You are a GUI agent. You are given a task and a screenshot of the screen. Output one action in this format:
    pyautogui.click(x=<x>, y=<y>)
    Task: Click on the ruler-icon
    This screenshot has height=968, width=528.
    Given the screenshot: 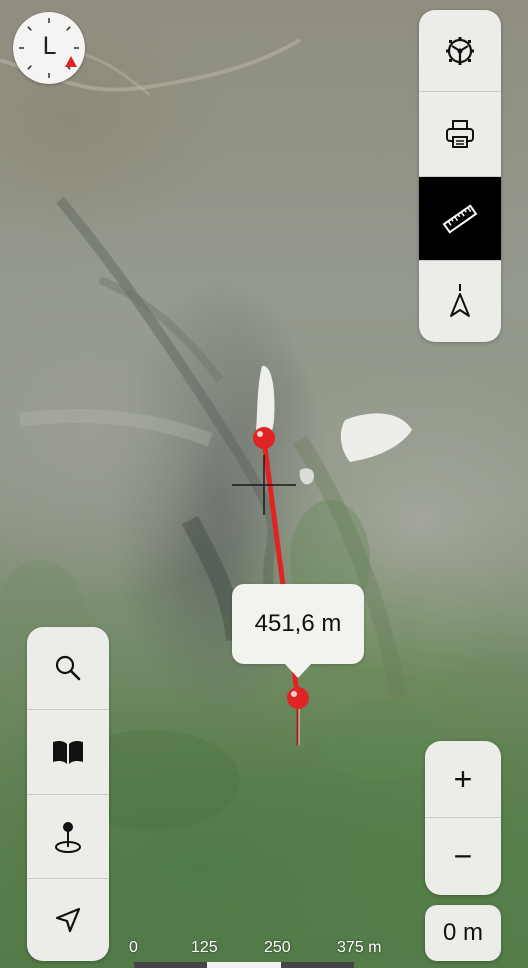 What is the action you would take?
    pyautogui.click(x=460, y=218)
    